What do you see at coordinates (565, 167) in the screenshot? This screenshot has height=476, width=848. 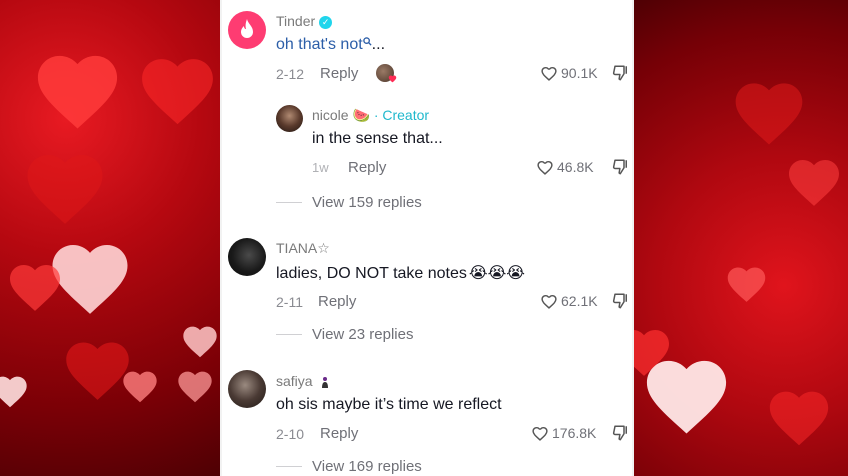 I see `like-button: 46.8K` at bounding box center [565, 167].